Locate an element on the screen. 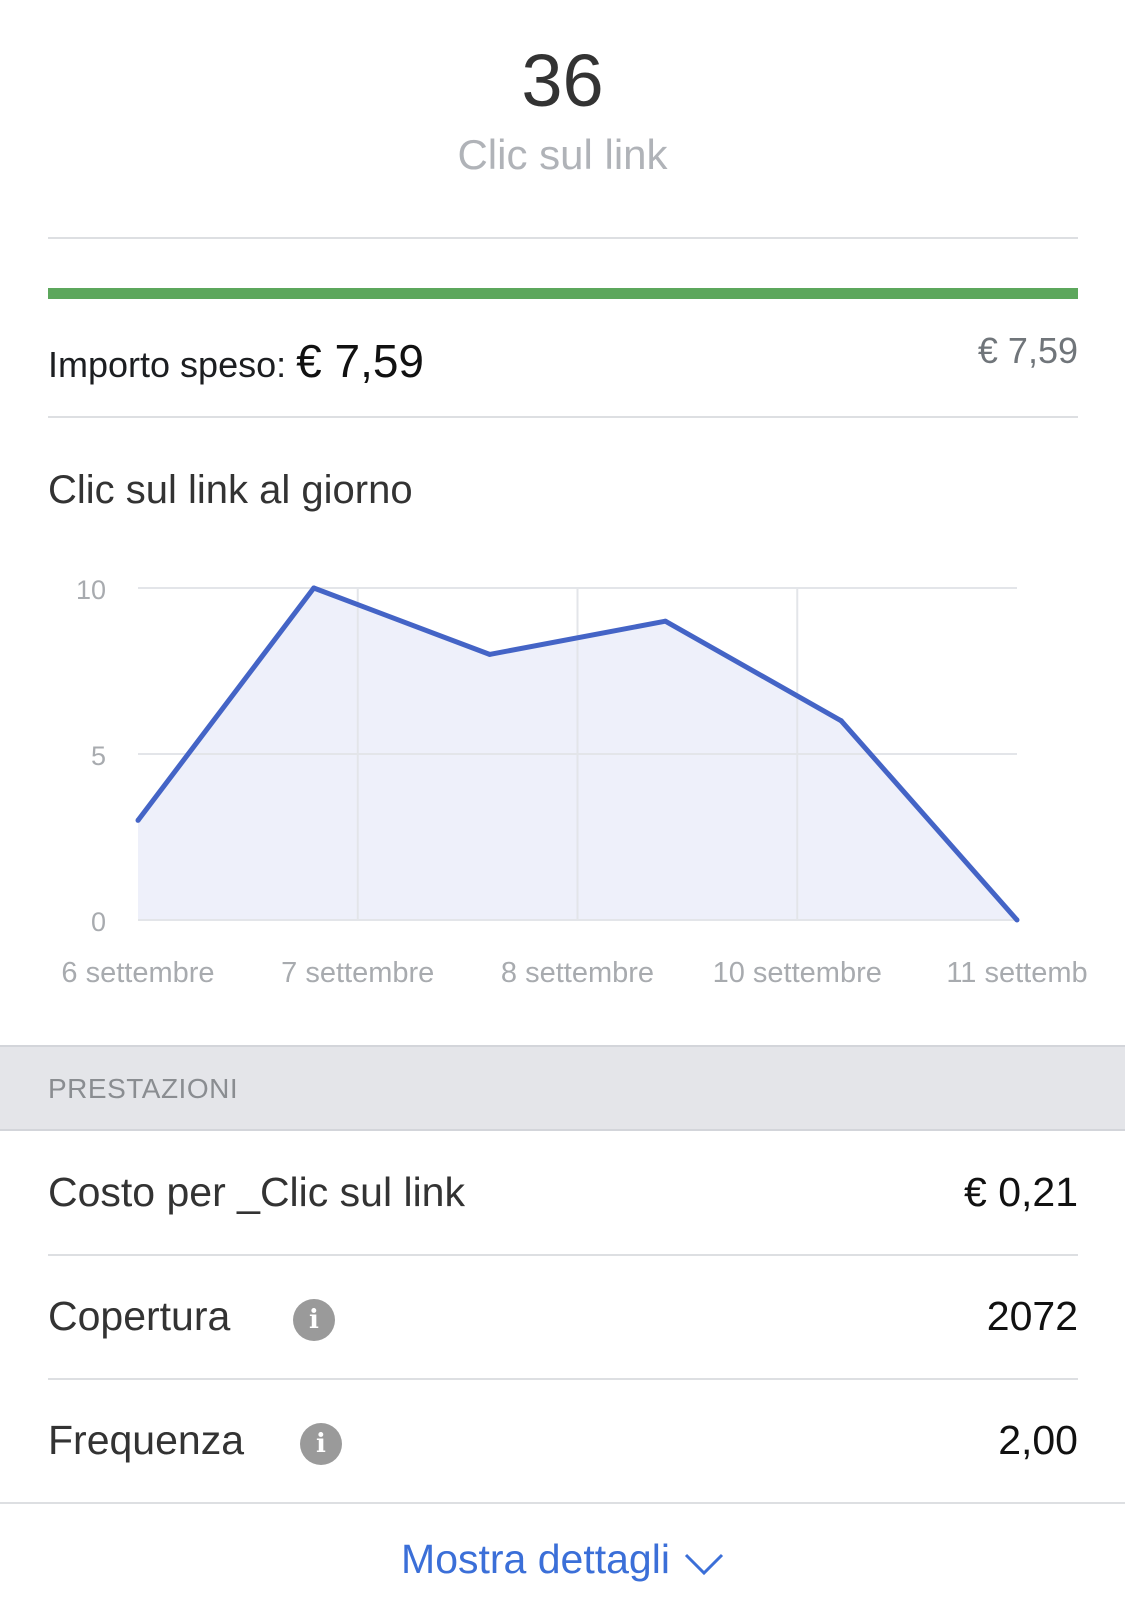 The height and width of the screenshot is (1618, 1125). chart-x-tick-label: 11 settemb is located at coordinates (1016, 973).